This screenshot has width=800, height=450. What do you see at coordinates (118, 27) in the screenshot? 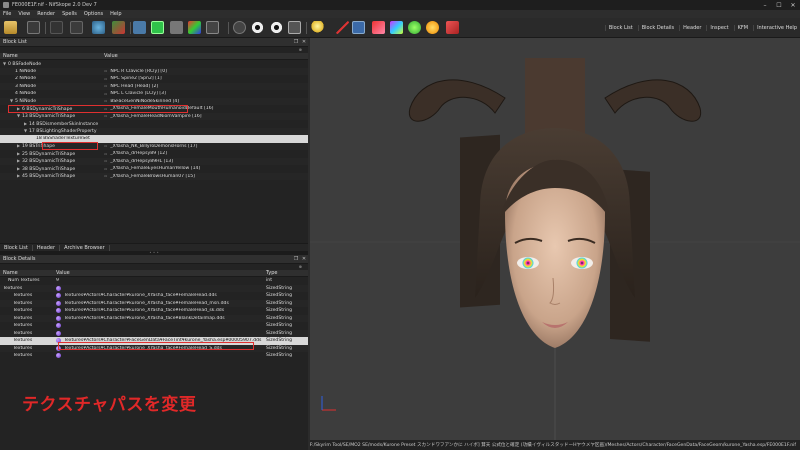
I see `transform-icon` at bounding box center [118, 27].